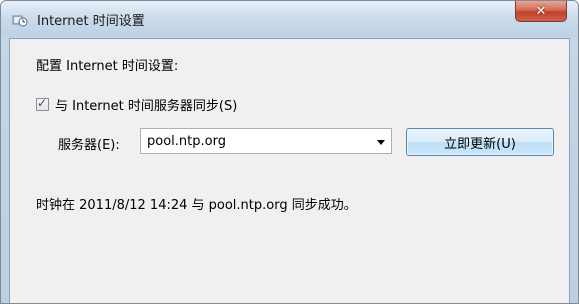 This screenshot has height=304, width=579. Describe the element at coordinates (186, 141) in the screenshot. I see `server-value: pool.ntp.org` at that location.